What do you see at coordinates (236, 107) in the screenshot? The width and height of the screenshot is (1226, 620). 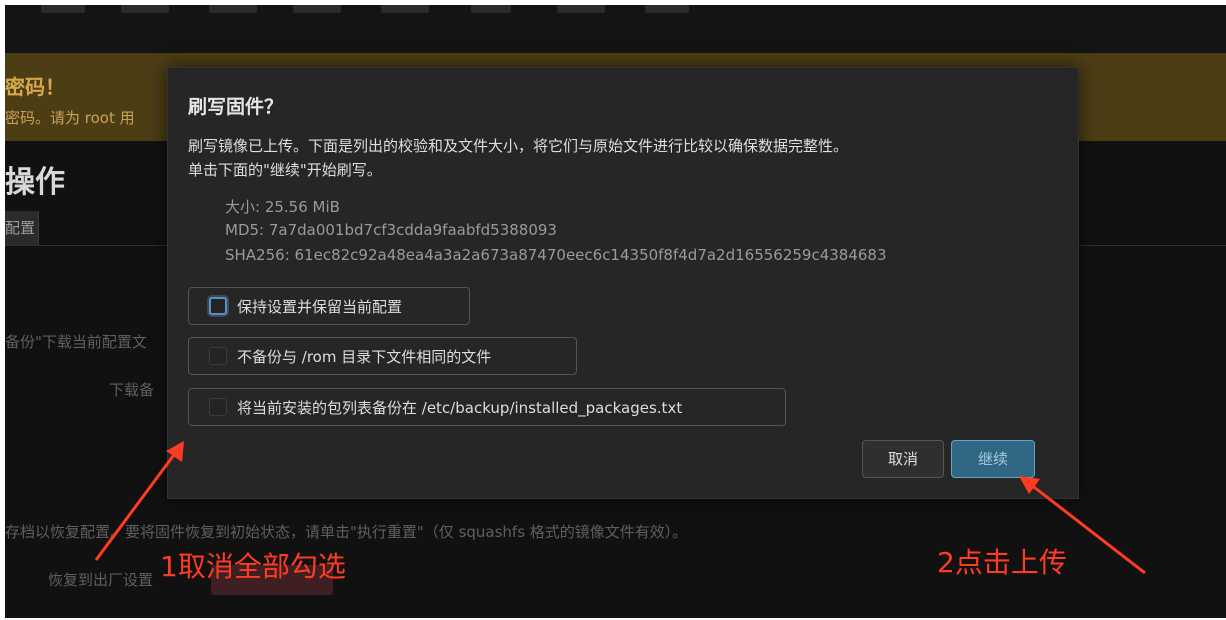 I see `dialog-title: 刷写固件？` at bounding box center [236, 107].